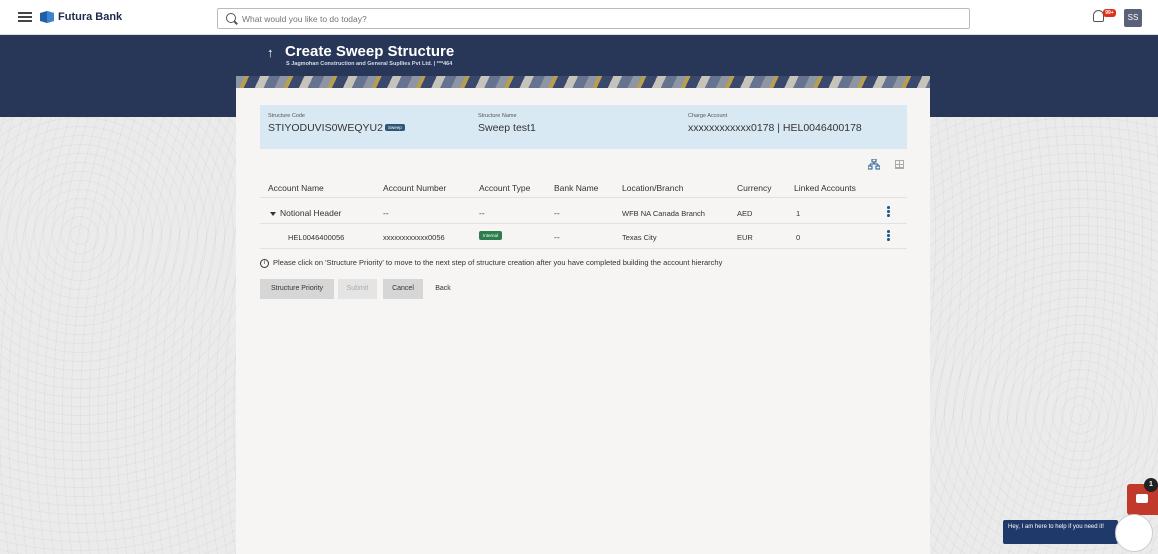 The width and height of the screenshot is (1158, 554). Describe the element at coordinates (270, 52) in the screenshot. I see `back-arrow-icon: ↑` at that location.